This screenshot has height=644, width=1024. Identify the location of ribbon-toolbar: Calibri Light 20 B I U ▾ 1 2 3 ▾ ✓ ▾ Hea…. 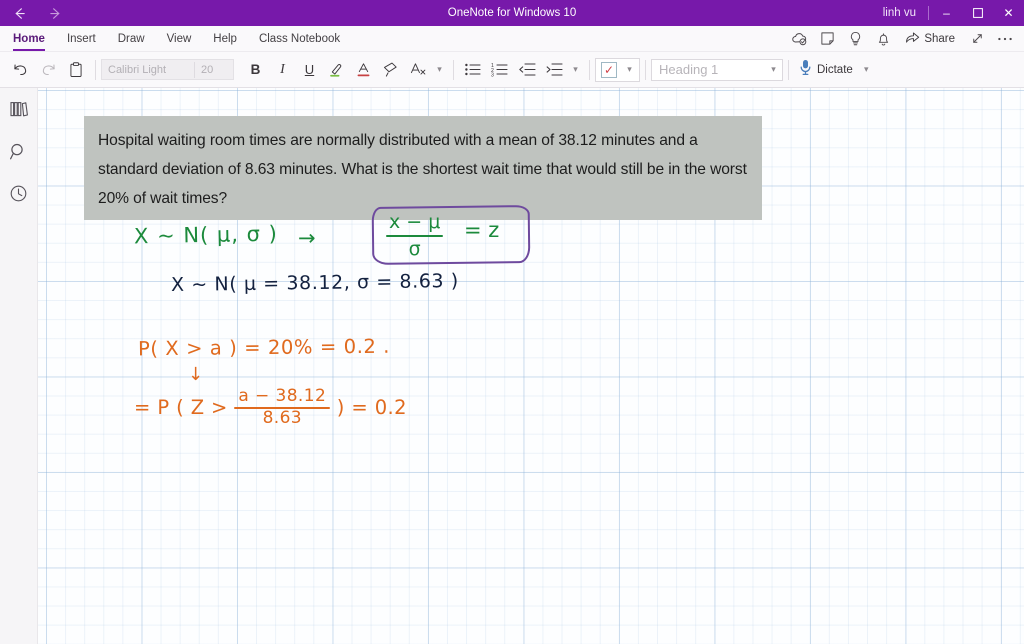
(512, 70).